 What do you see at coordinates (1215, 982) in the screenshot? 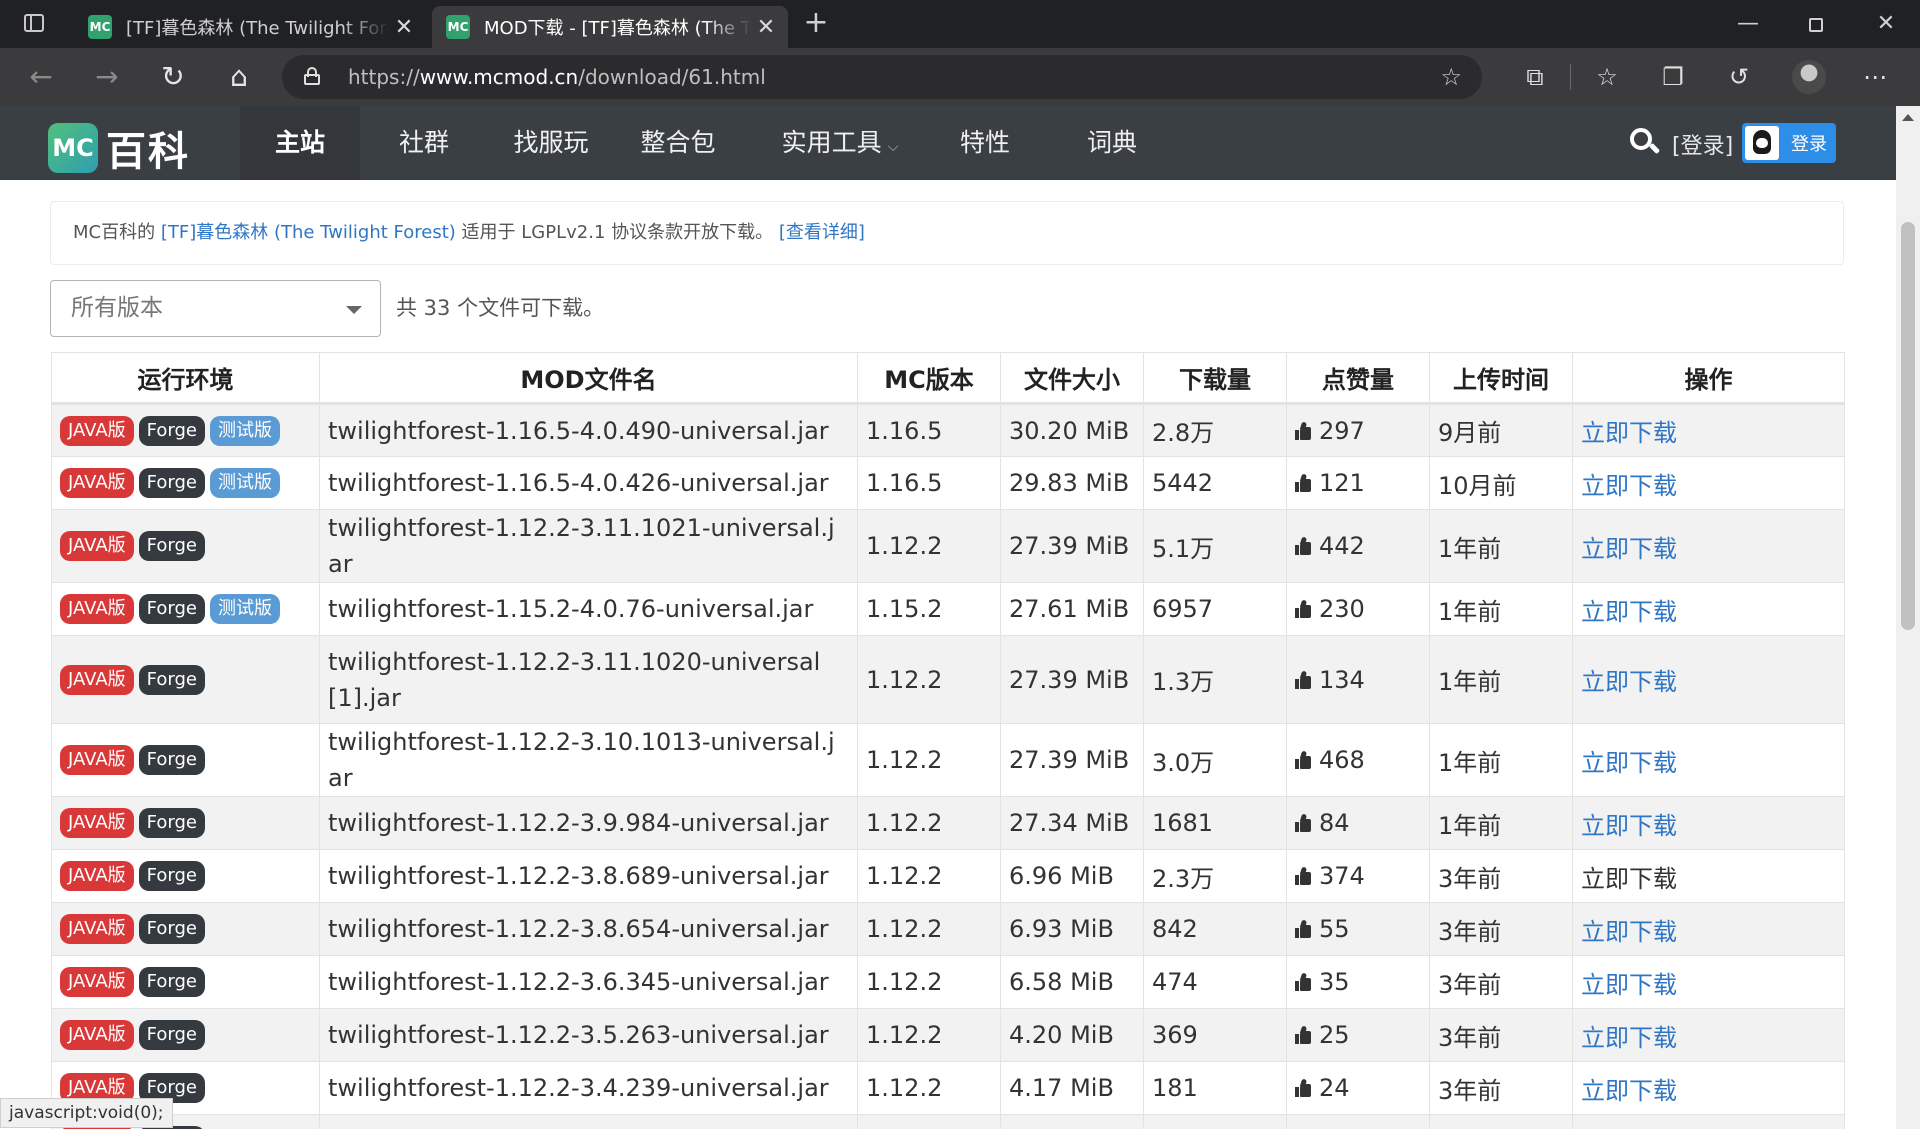
I see `downloads-cell: 474` at bounding box center [1215, 982].